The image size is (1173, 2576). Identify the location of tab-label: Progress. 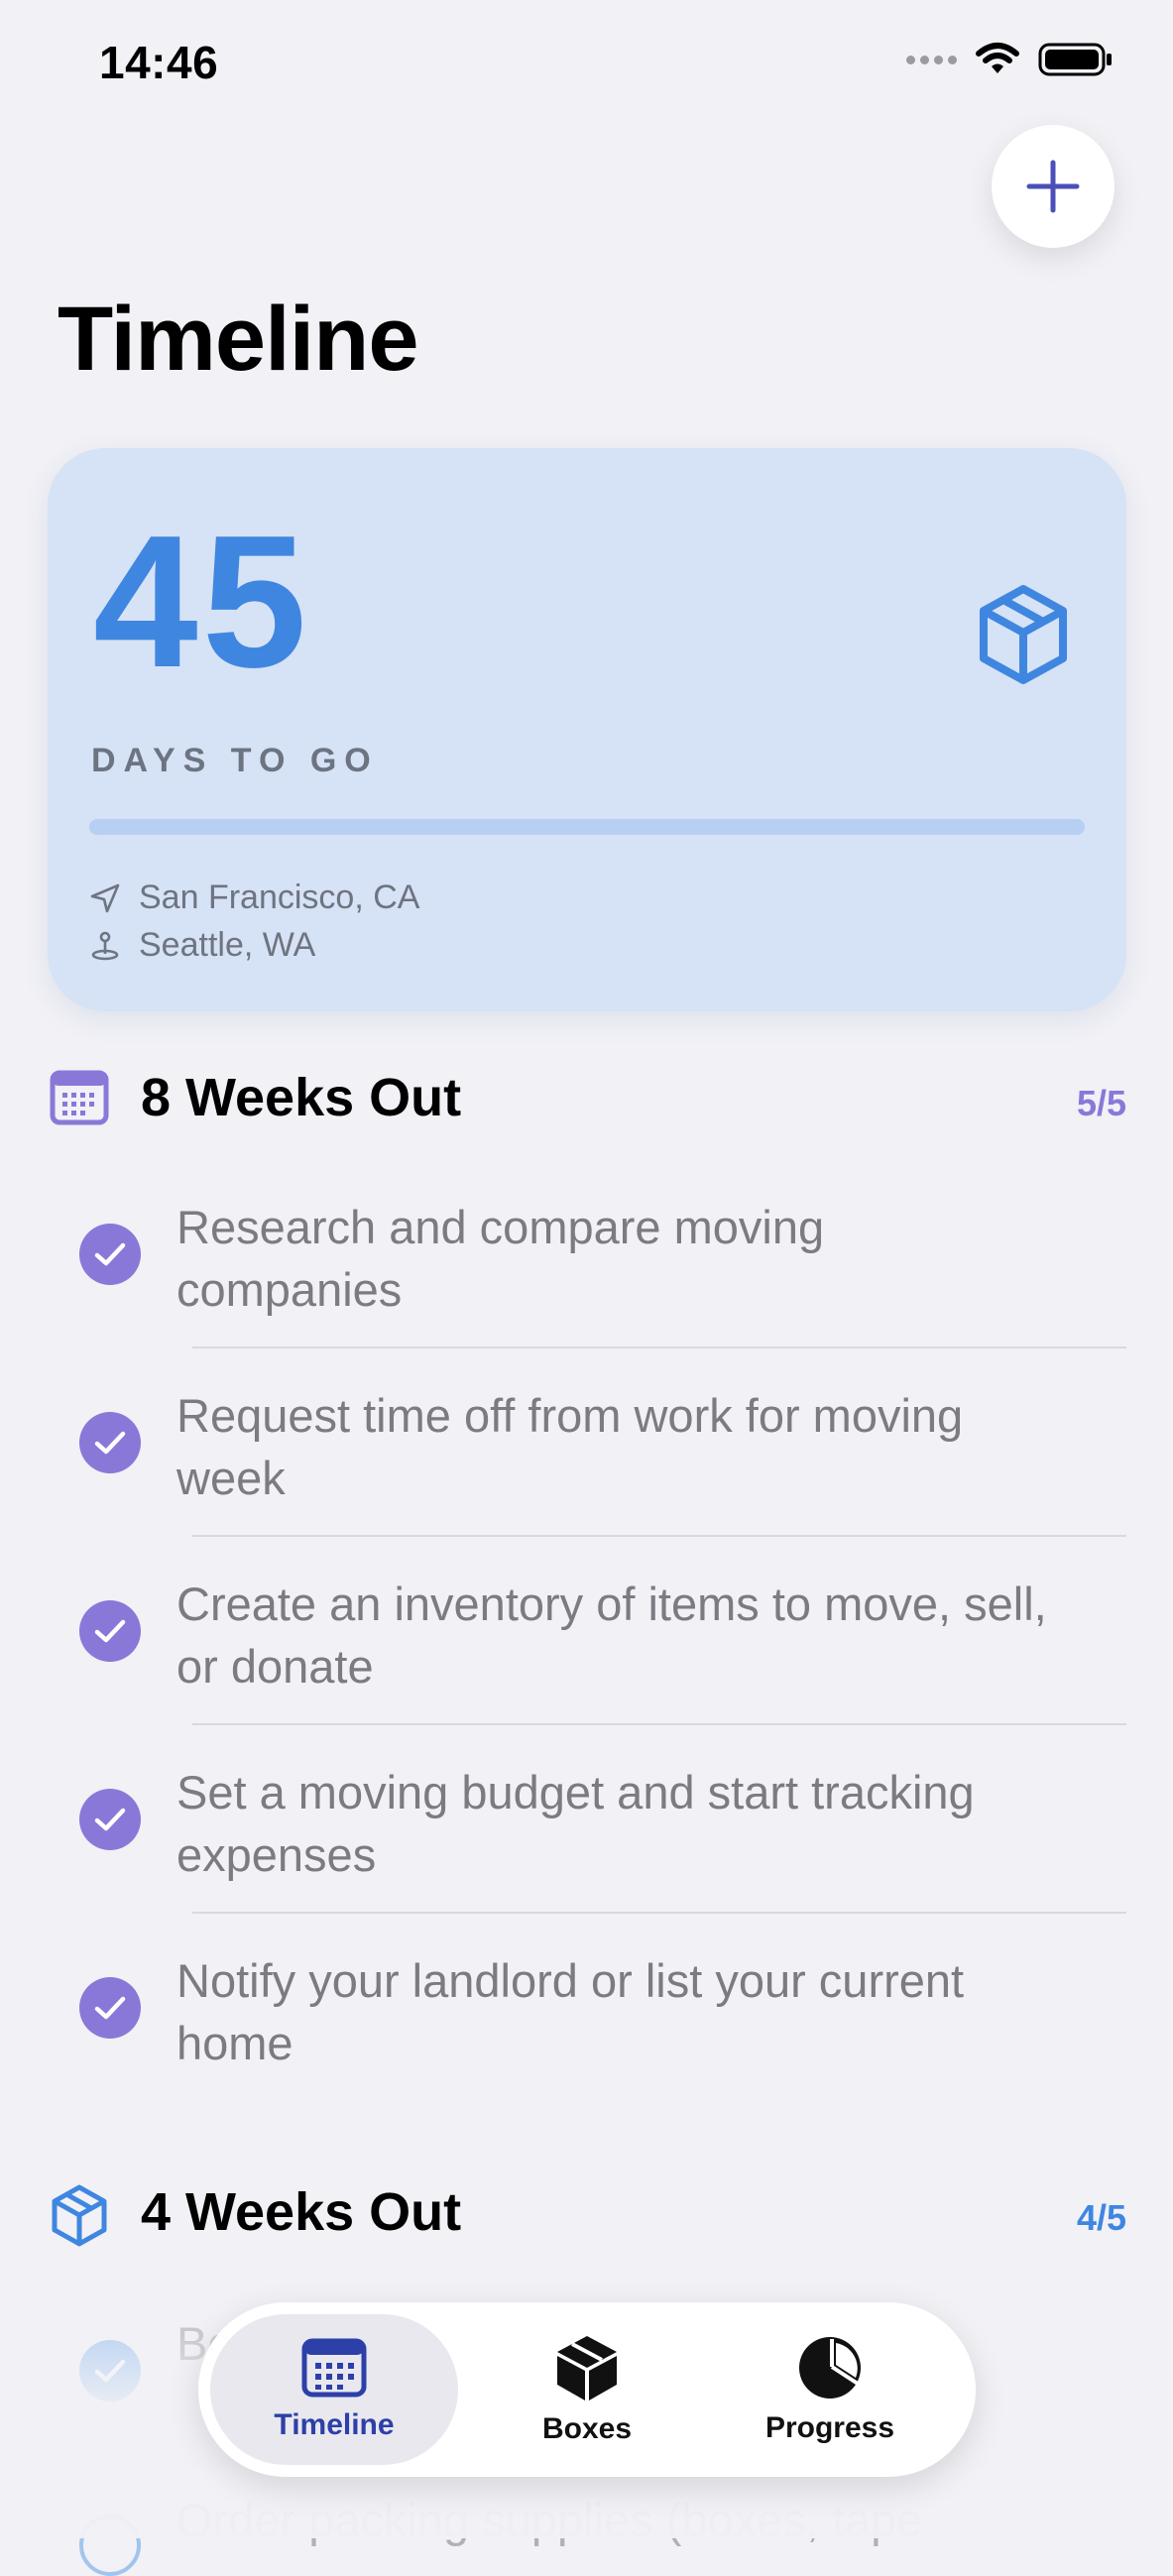
(829, 2428).